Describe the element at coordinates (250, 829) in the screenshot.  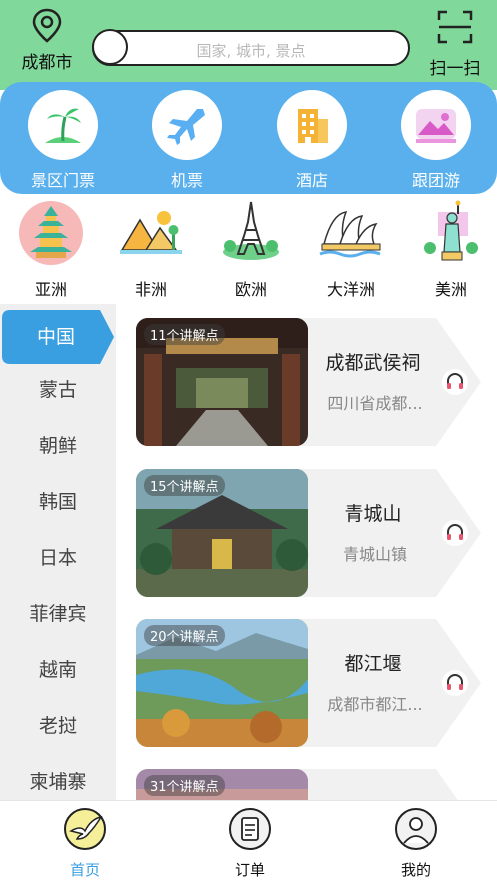
I see `orders-icon` at that location.